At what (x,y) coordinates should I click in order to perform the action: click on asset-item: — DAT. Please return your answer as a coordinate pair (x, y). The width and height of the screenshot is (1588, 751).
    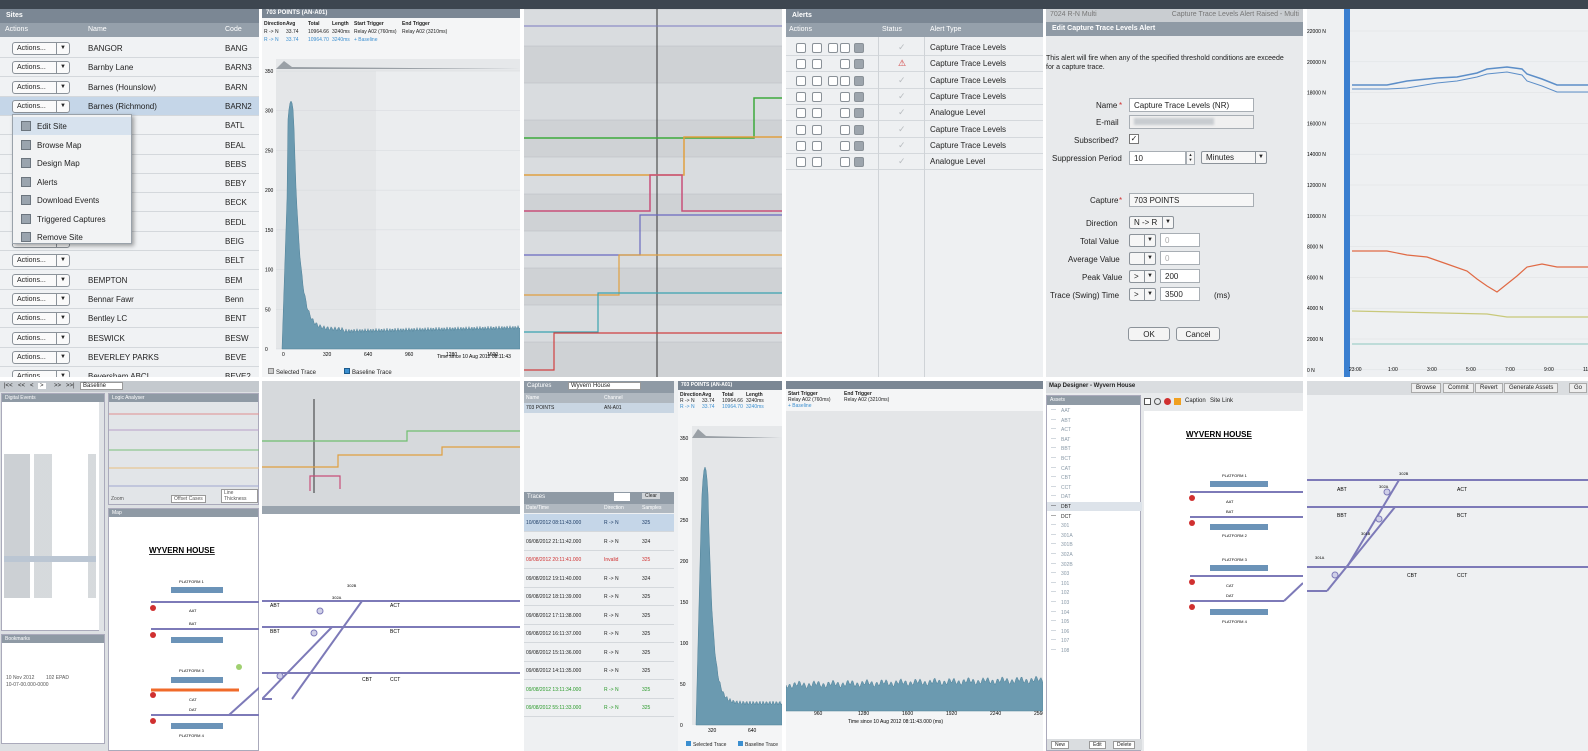
    Looking at the image, I should click on (1094, 496).